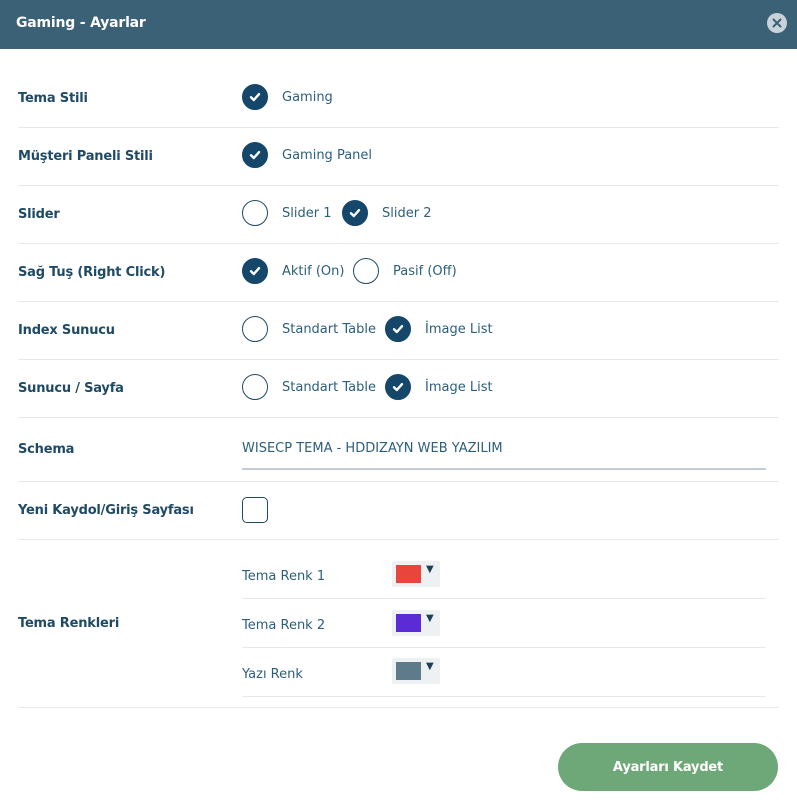 The height and width of the screenshot is (808, 797). Describe the element at coordinates (668, 767) in the screenshot. I see `save-settings-button: Ayarları Kaydet` at that location.